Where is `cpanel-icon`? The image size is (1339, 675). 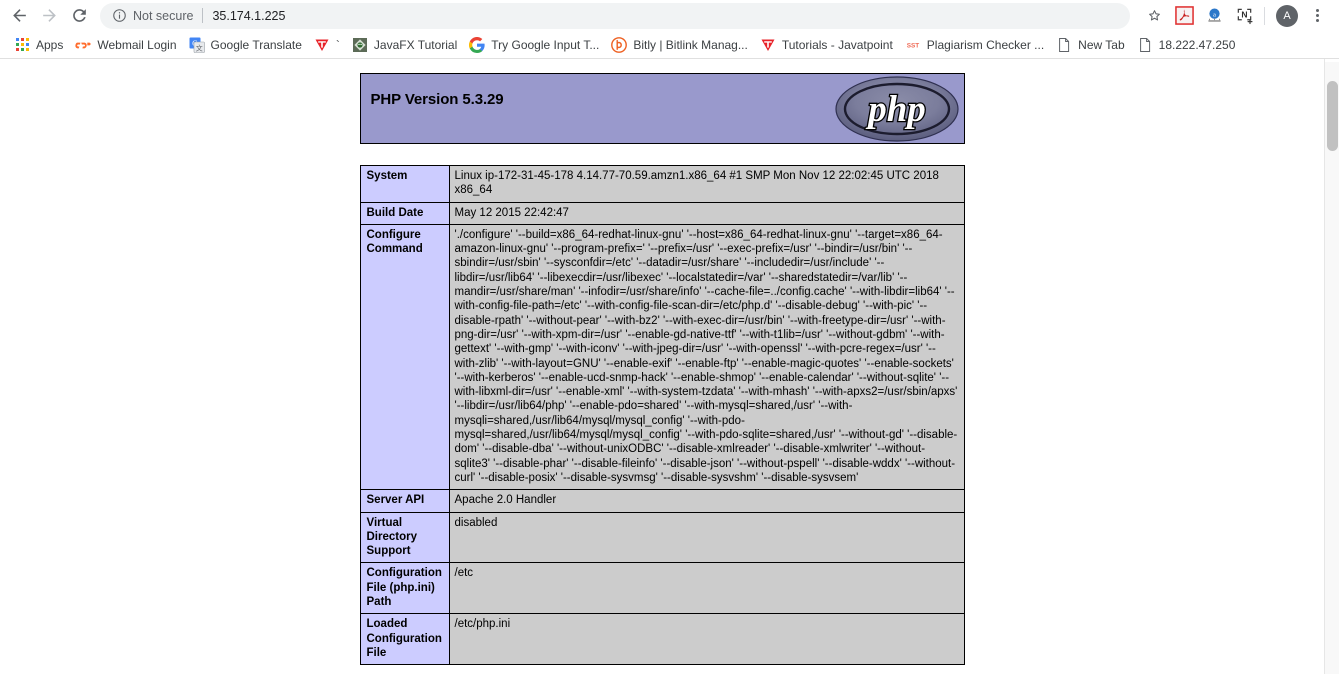
cpanel-icon is located at coordinates (83, 45).